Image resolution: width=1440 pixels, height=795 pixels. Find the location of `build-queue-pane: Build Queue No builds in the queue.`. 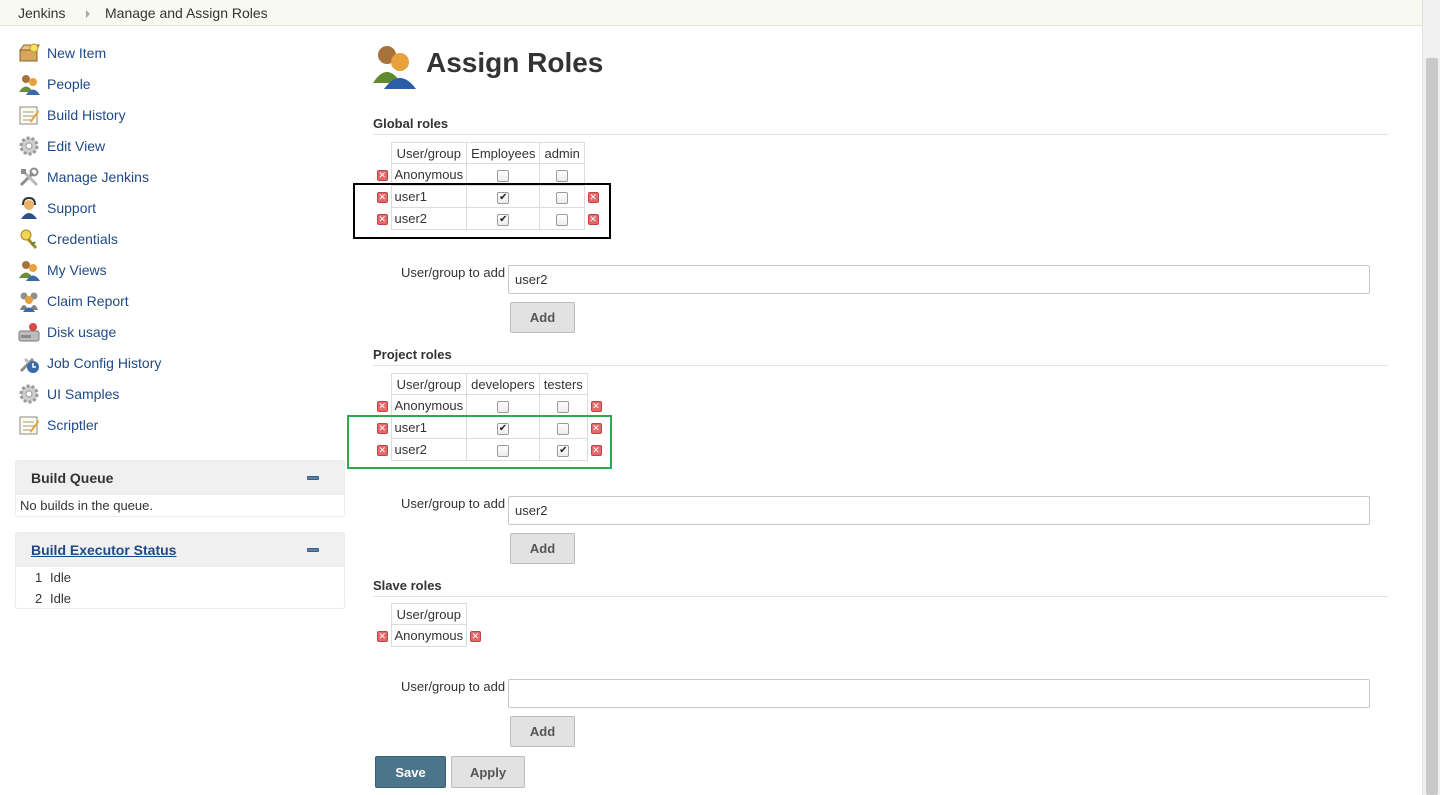

build-queue-pane: Build Queue No builds in the queue. is located at coordinates (180, 488).